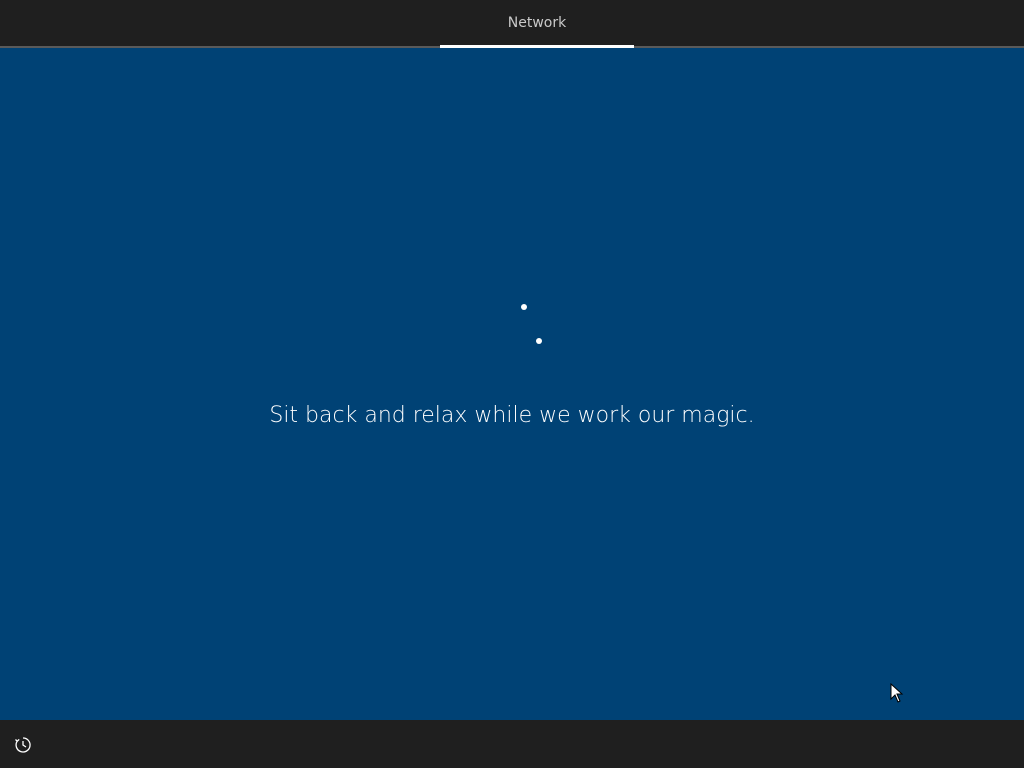 The height and width of the screenshot is (768, 1024). Describe the element at coordinates (897, 693) in the screenshot. I see `mouse-pointer-icon` at that location.